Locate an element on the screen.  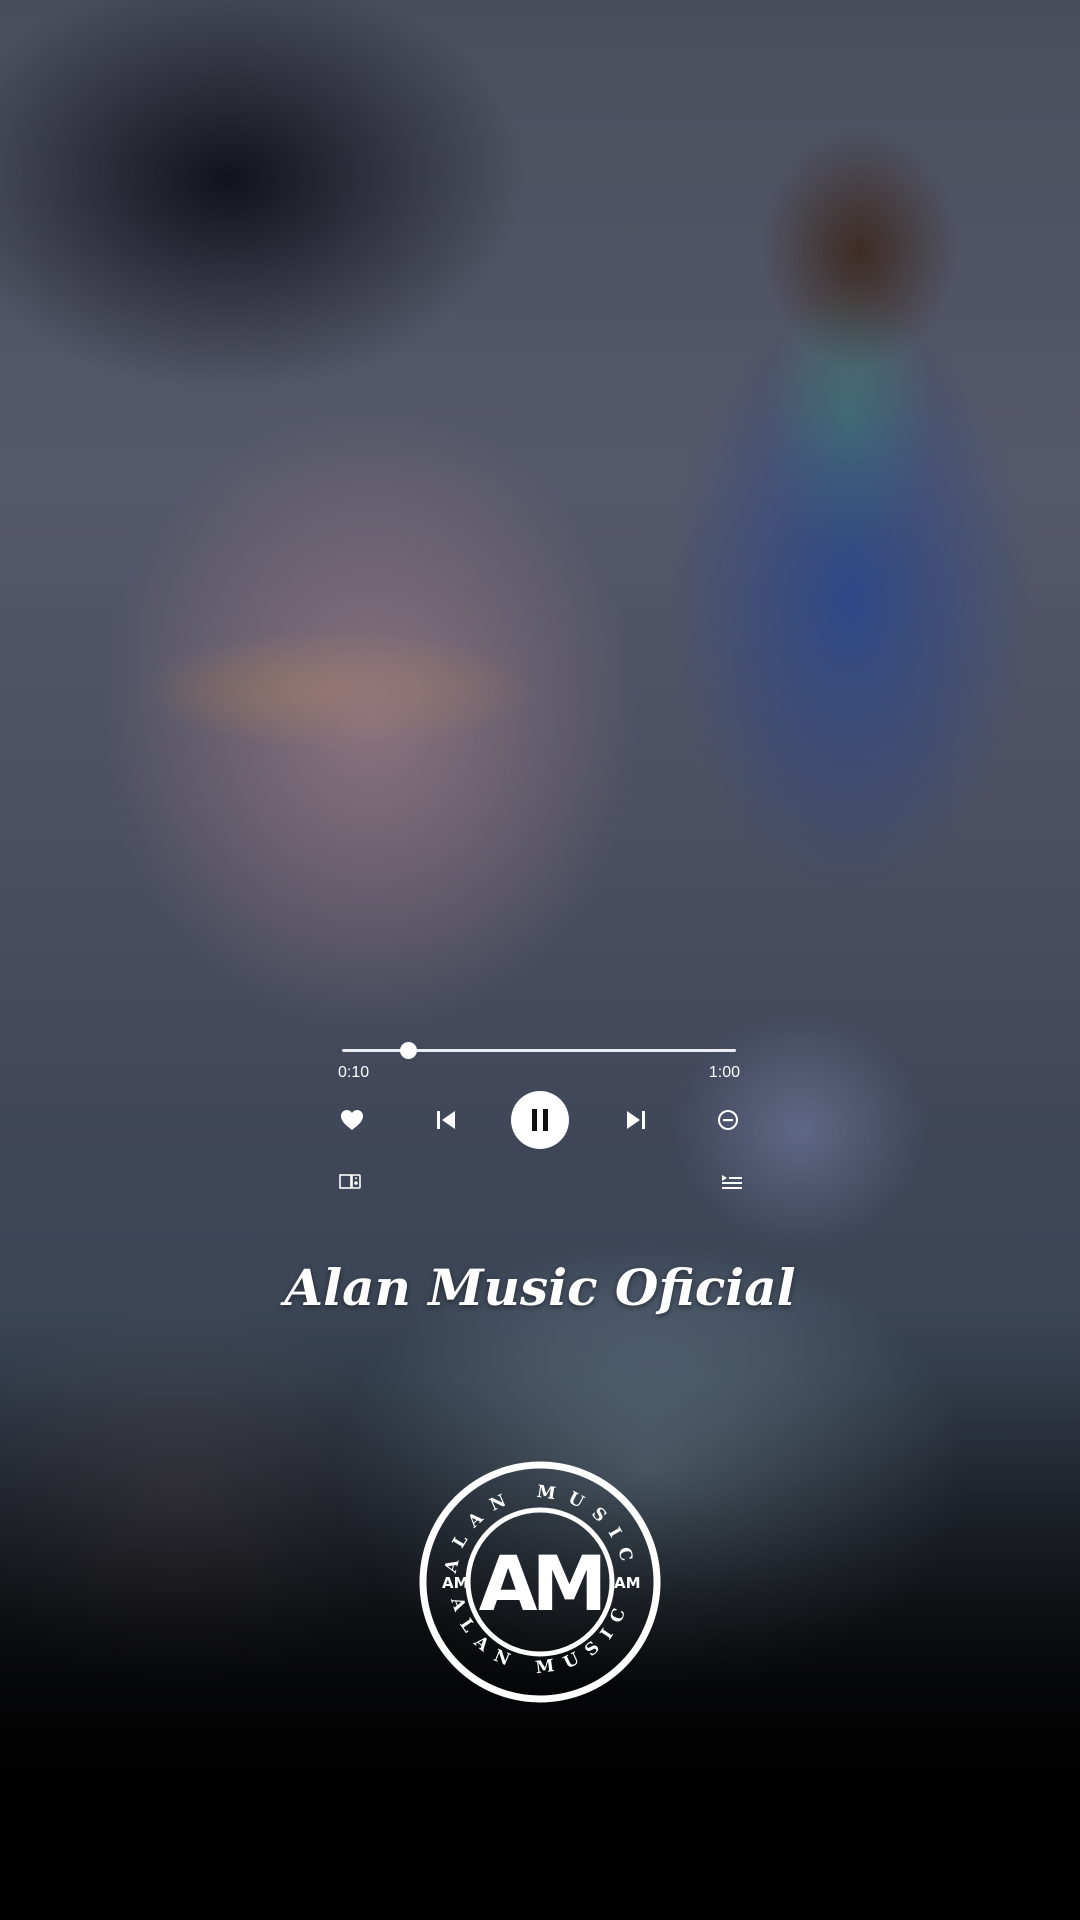
logo-monogram-right: AM is located at coordinates (627, 1583).